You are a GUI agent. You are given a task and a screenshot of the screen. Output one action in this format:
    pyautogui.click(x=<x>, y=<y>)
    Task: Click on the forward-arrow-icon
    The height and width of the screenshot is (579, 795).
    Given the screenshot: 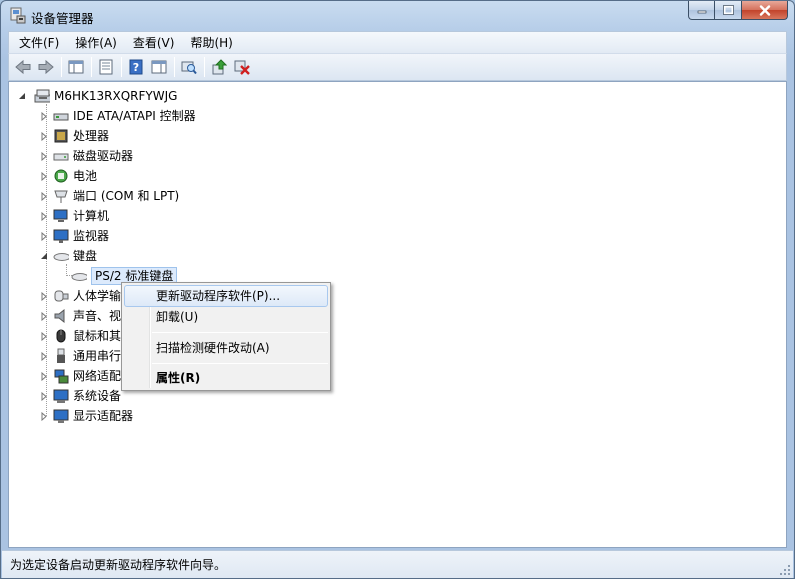 What is the action you would take?
    pyautogui.click(x=46, y=67)
    